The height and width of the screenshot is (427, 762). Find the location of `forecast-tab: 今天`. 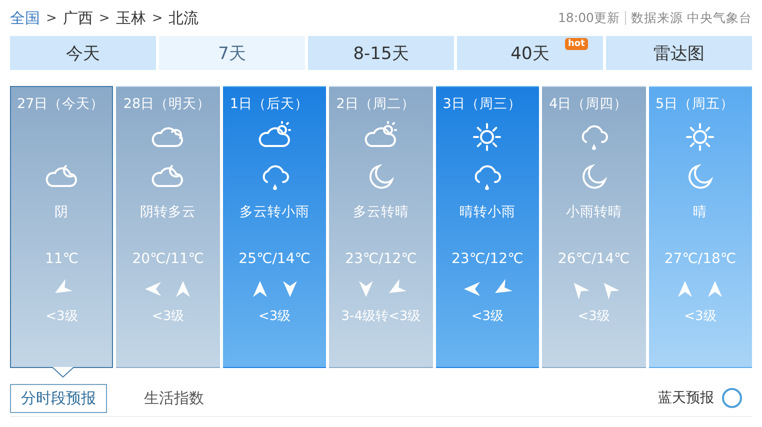

forecast-tab: 今天 is located at coordinates (83, 53).